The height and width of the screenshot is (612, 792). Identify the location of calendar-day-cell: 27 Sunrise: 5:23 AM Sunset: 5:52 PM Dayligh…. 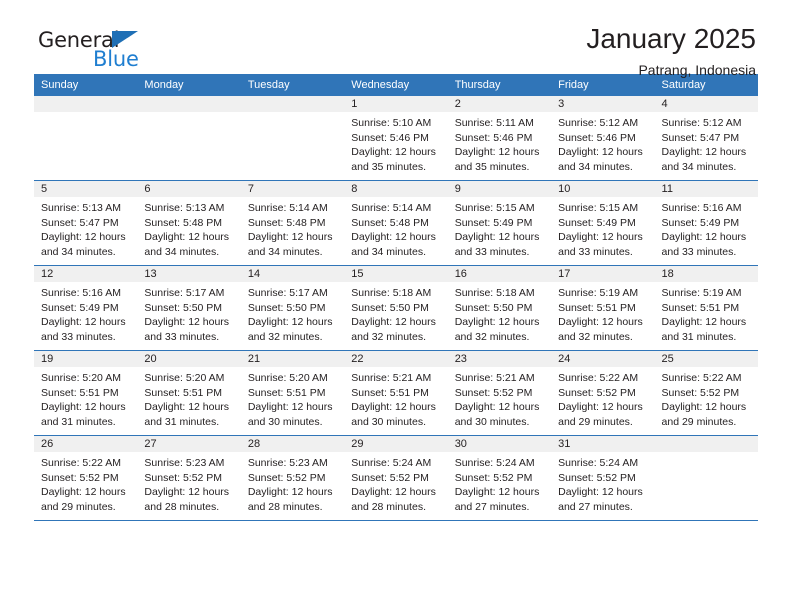
(189, 477).